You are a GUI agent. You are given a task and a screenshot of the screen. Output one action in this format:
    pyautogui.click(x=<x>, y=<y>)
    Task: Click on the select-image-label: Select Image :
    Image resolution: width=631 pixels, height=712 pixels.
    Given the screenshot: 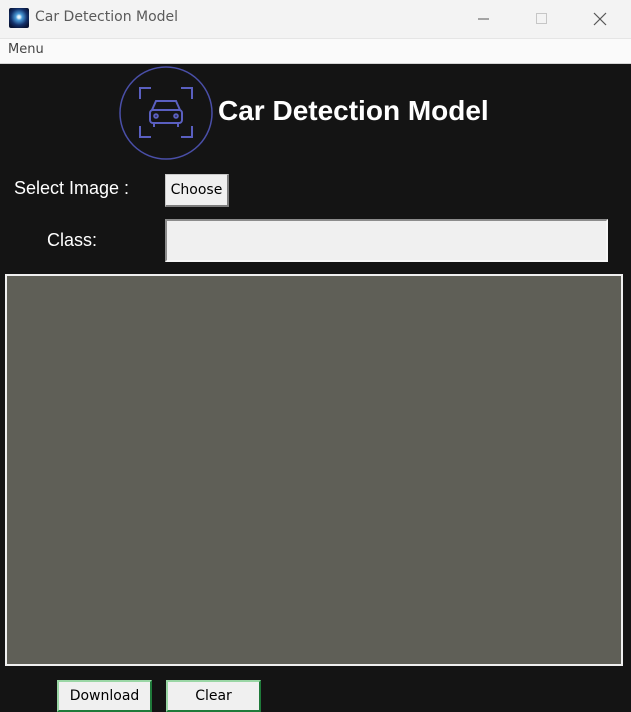 What is the action you would take?
    pyautogui.click(x=72, y=188)
    